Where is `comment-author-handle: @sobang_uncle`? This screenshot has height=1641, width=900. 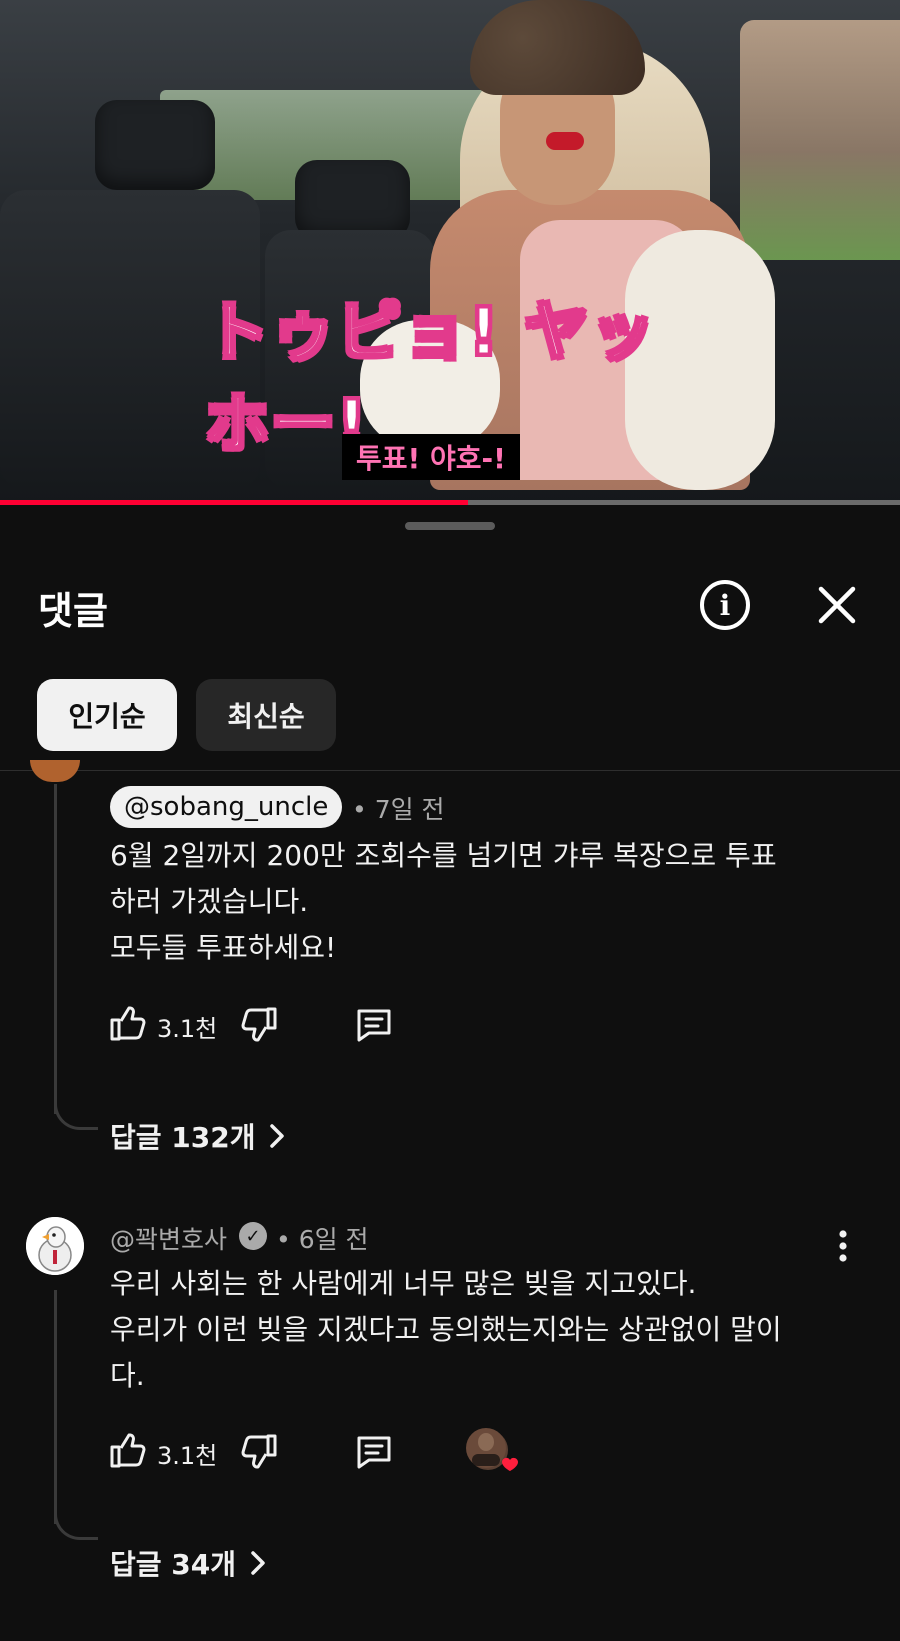 comment-author-handle: @sobang_uncle is located at coordinates (226, 807).